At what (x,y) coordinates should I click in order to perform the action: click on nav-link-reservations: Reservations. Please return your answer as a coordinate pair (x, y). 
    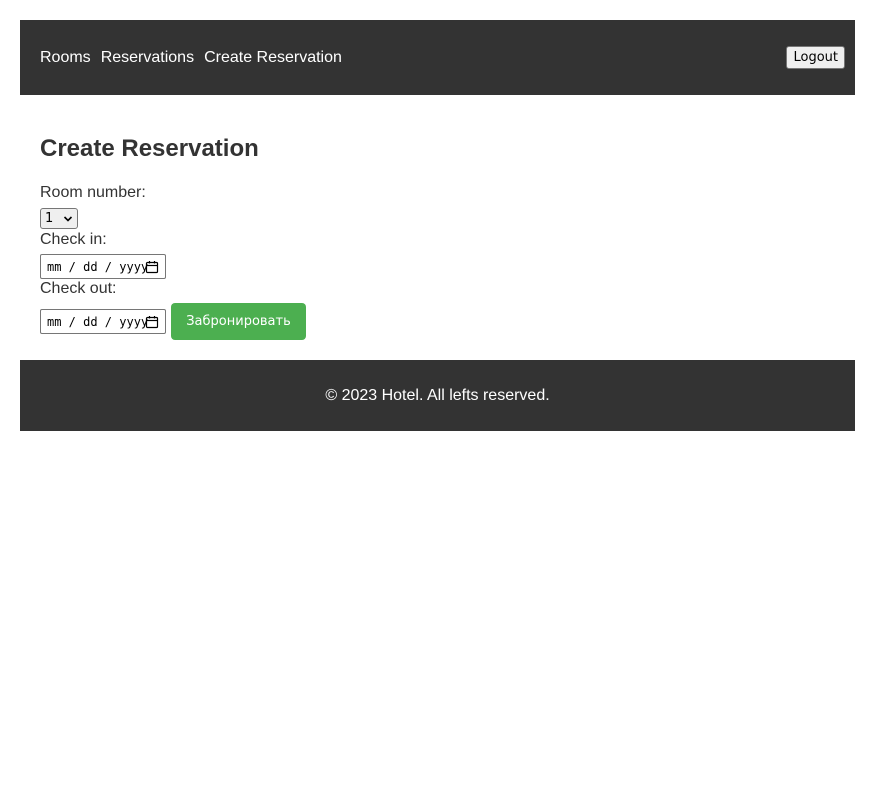
    Looking at the image, I should click on (147, 57).